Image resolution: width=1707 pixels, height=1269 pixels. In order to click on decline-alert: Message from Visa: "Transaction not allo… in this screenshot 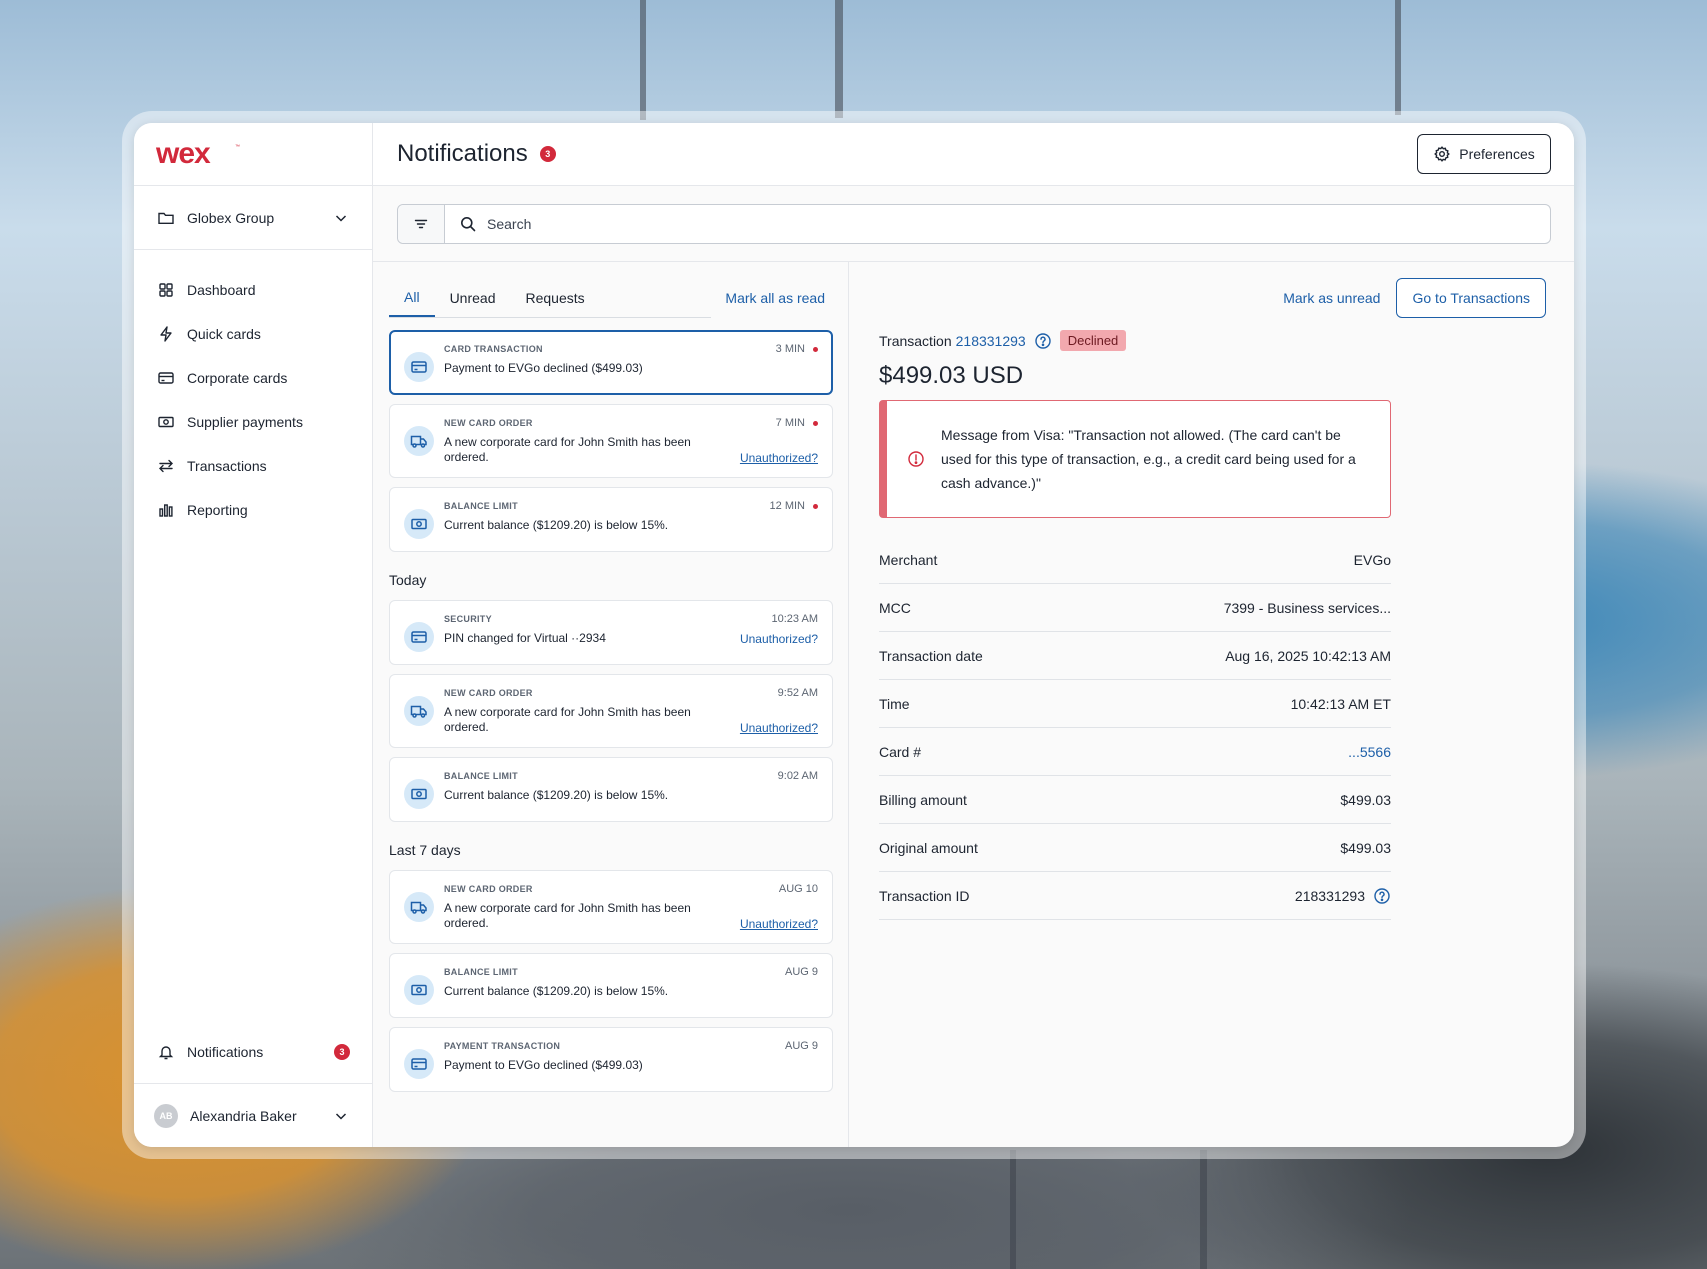, I will do `click(1135, 459)`.